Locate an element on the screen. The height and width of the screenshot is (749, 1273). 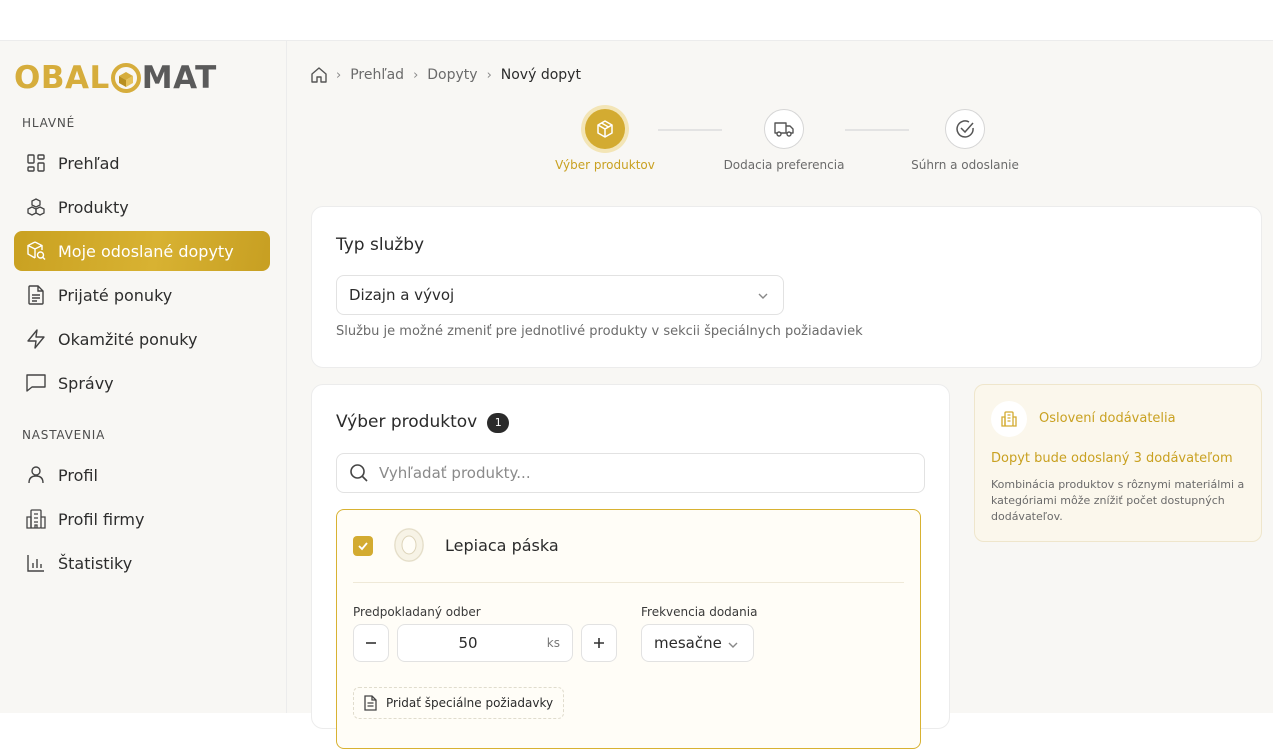
sidebar-item-profil-firmy: Profil firmy is located at coordinates (142, 519).